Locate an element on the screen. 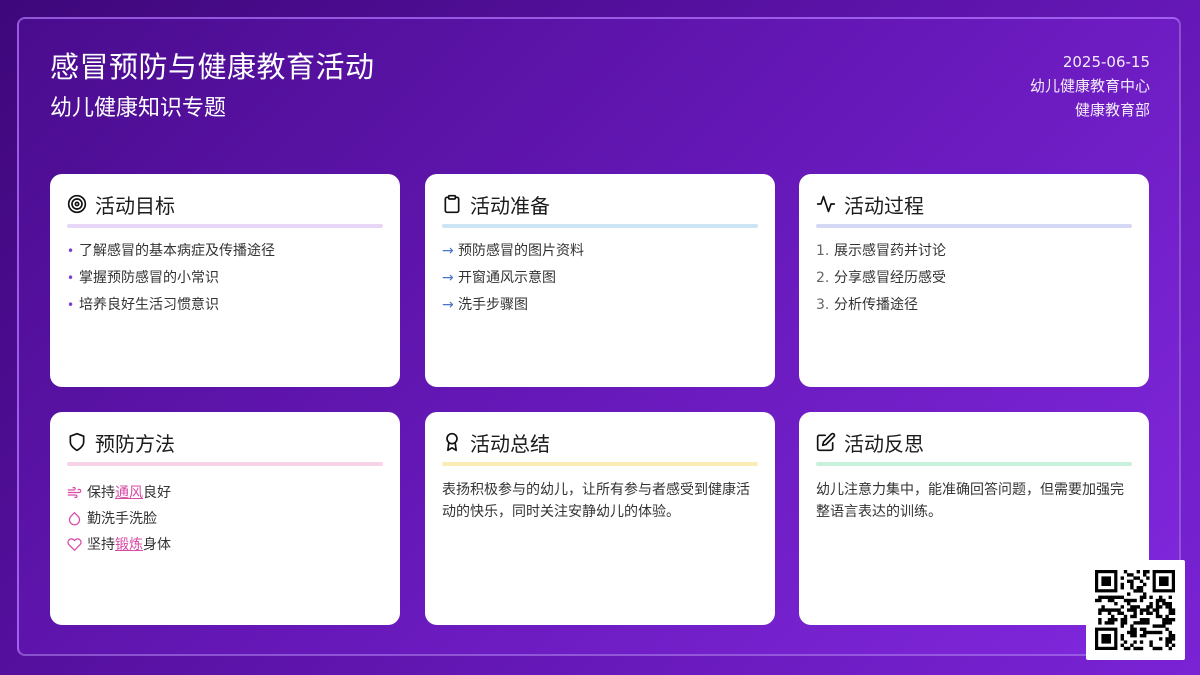  activity-icon is located at coordinates (826, 204).